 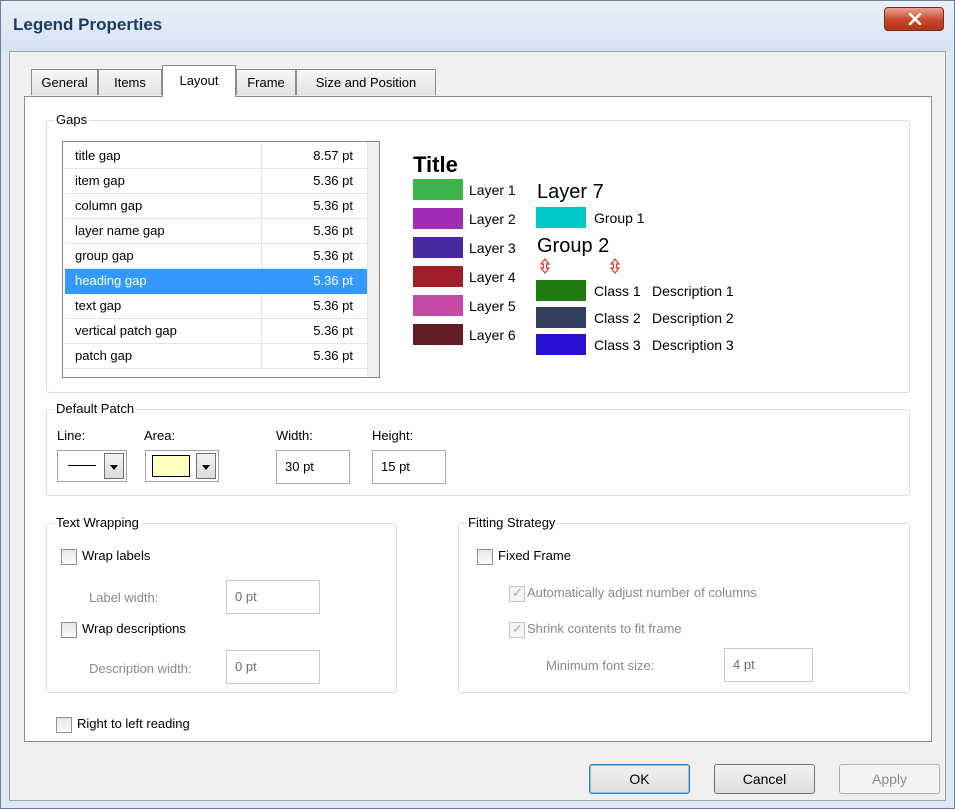 I want to click on width-input: 30 pt, so click(x=313, y=467).